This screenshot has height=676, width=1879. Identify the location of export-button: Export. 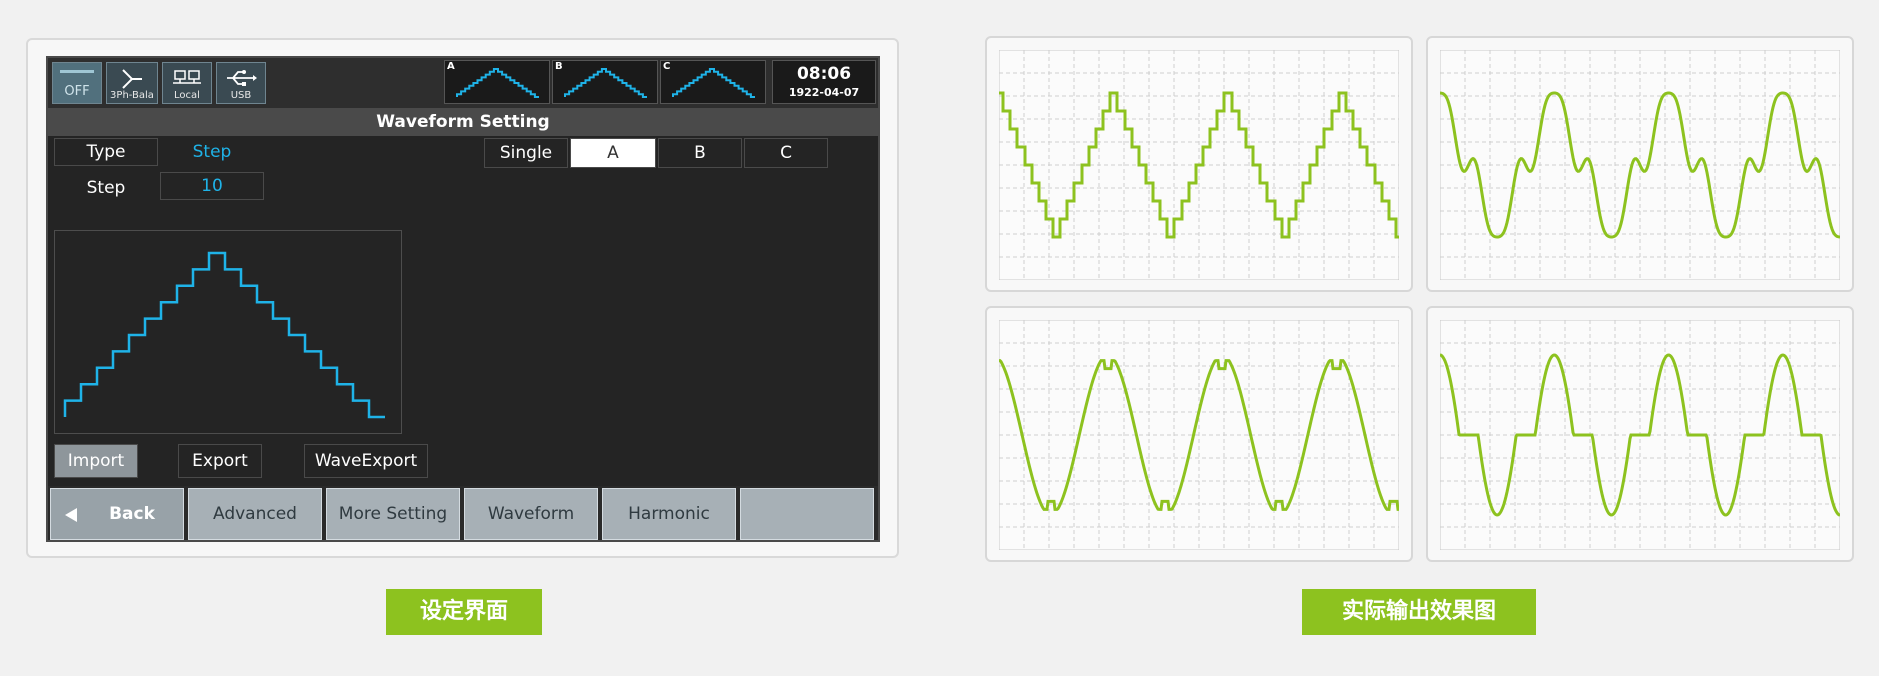
(220, 461).